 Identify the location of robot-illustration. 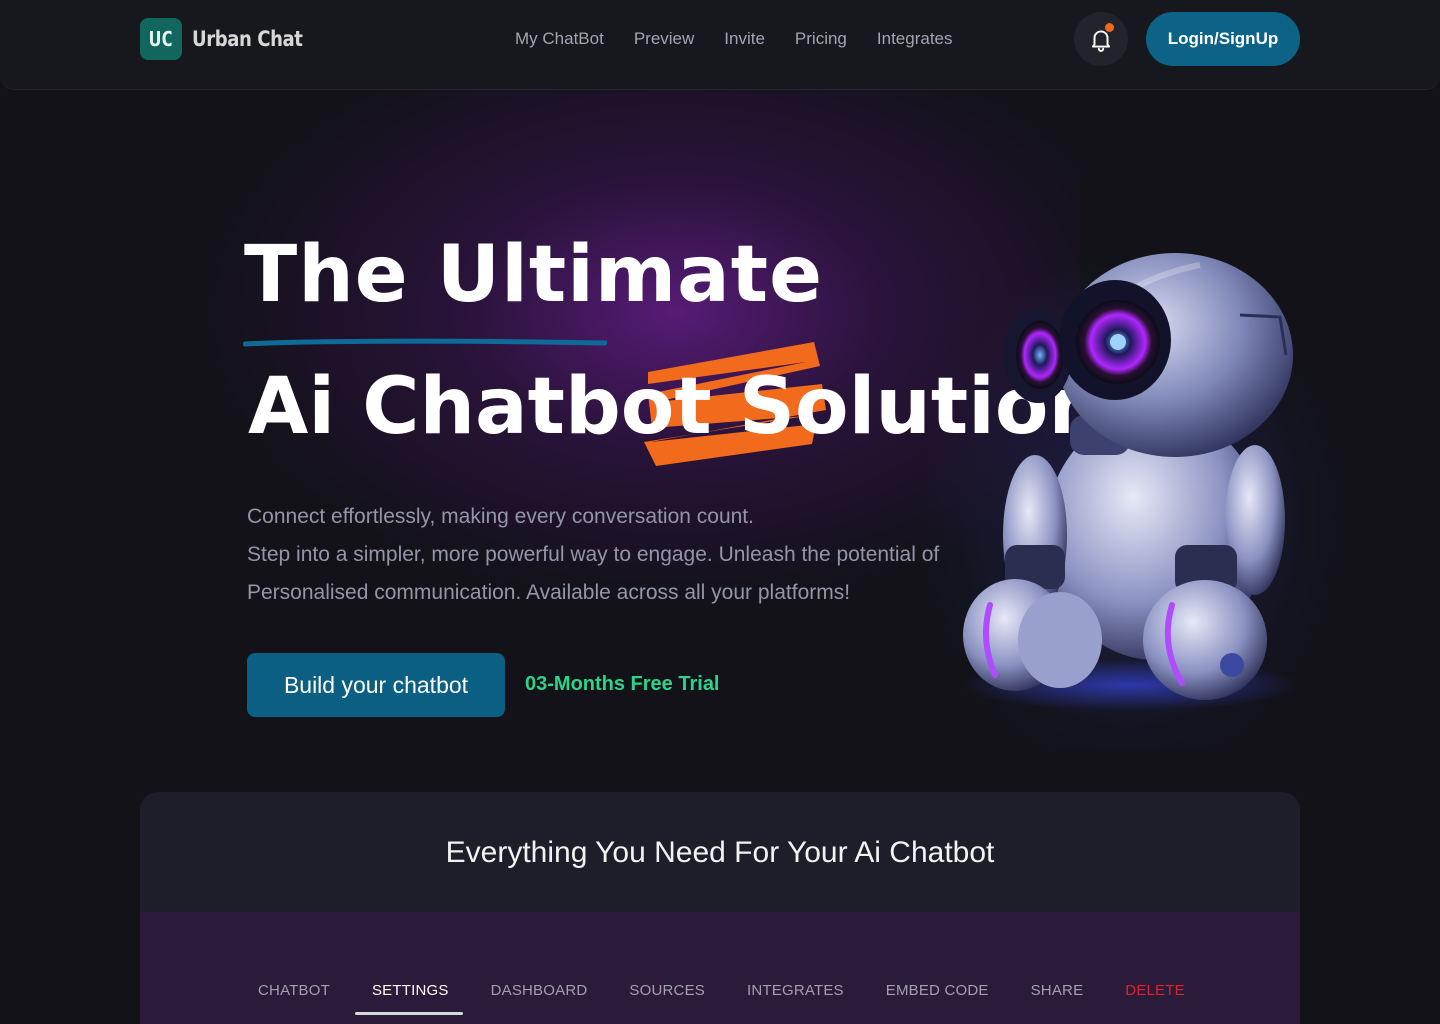
(1130, 482).